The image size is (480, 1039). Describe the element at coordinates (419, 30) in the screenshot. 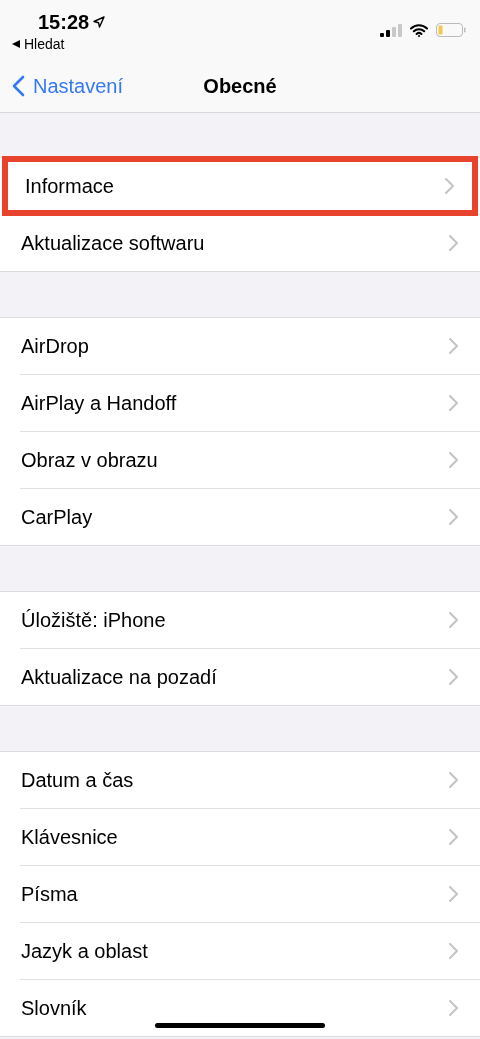

I see `wifi-icon` at that location.